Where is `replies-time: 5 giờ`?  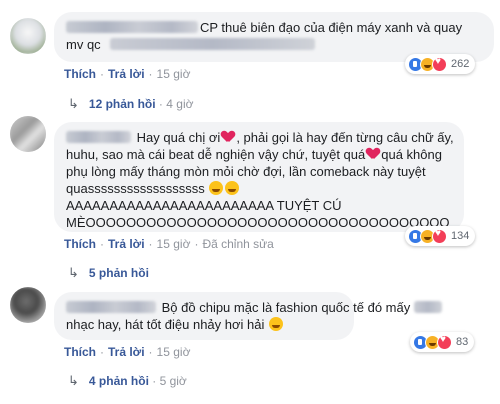
replies-time: 5 giờ is located at coordinates (173, 381).